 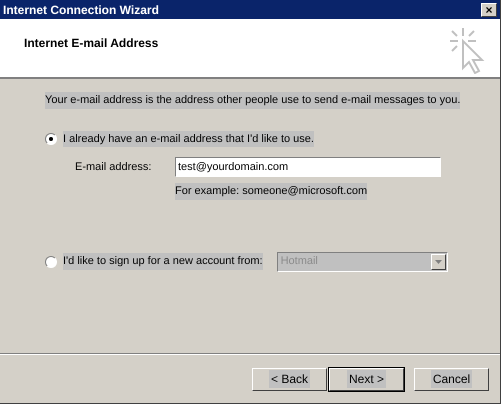 I want to click on cursor-sparkle-icon, so click(x=468, y=51).